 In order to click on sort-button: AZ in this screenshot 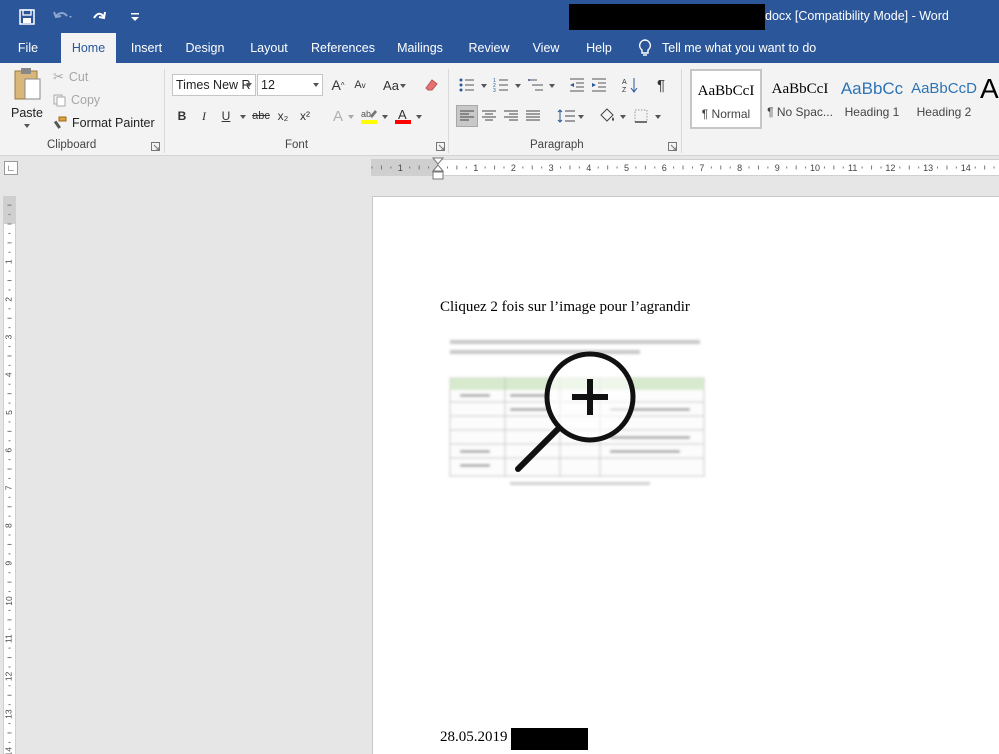, I will do `click(630, 85)`.